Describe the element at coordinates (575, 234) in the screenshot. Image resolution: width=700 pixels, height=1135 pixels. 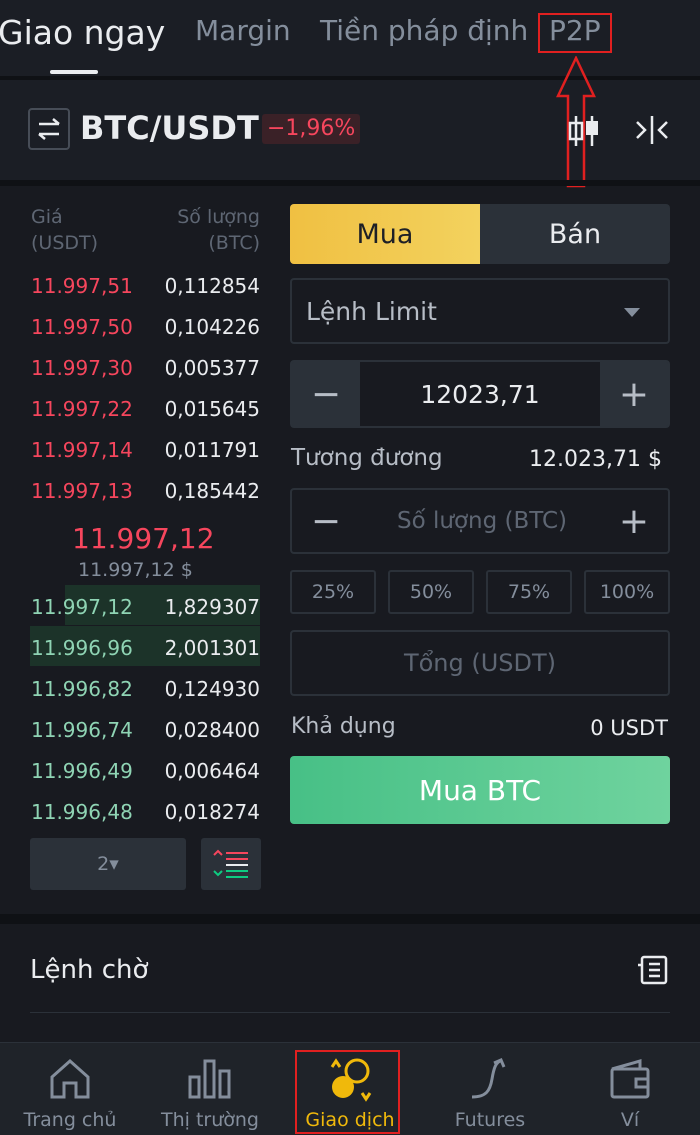
I see `sell-tab: Bán` at that location.